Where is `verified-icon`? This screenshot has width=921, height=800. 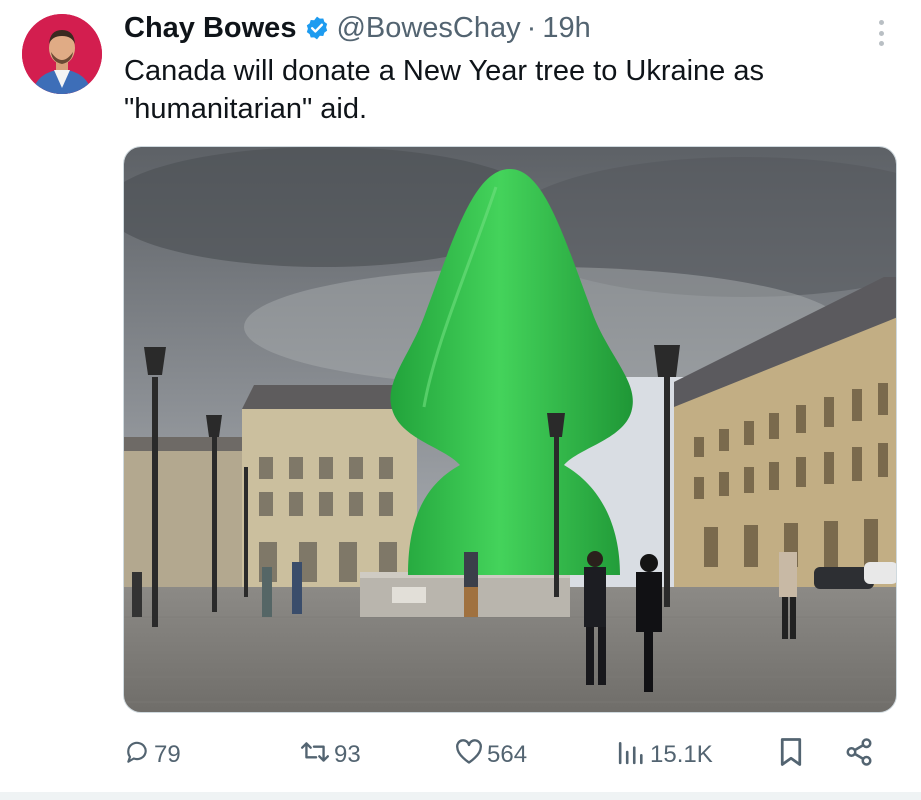 verified-icon is located at coordinates (317, 28).